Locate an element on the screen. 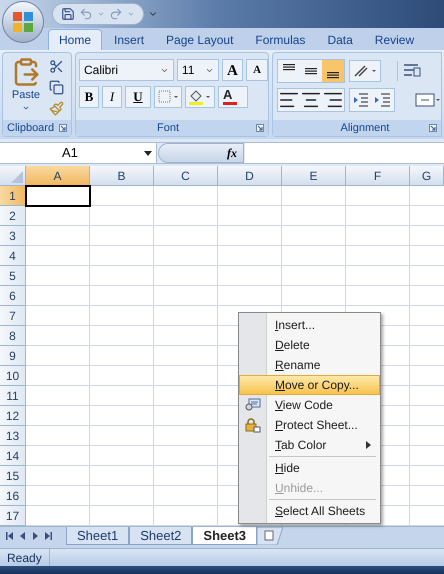  menu-item: View Code is located at coordinates (309, 405).